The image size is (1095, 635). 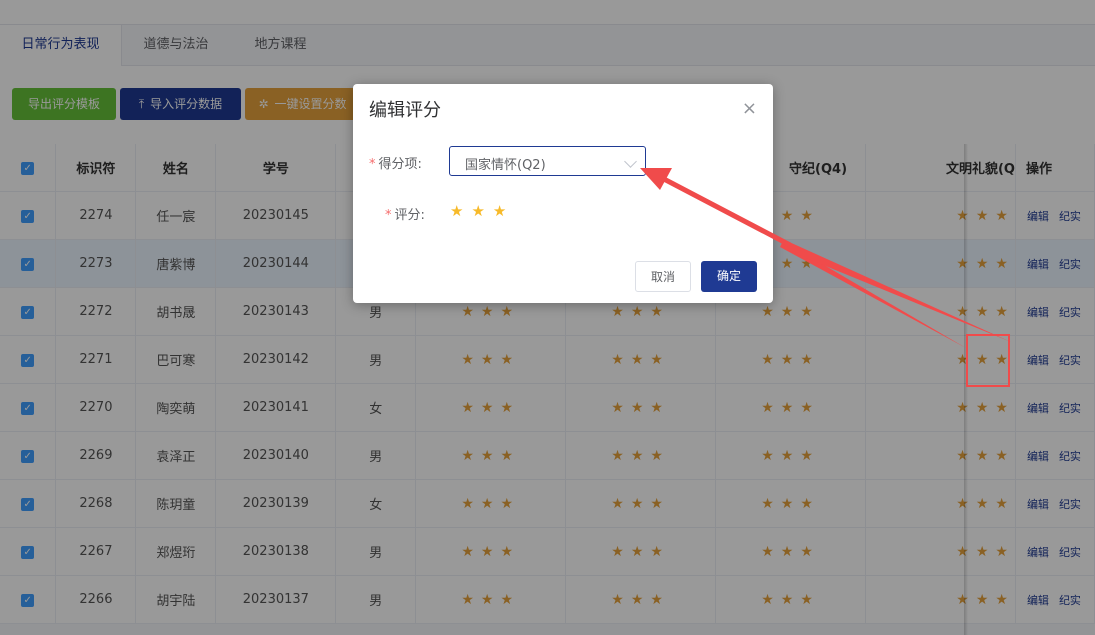 What do you see at coordinates (726, 211) in the screenshot?
I see `arrow-line` at bounding box center [726, 211].